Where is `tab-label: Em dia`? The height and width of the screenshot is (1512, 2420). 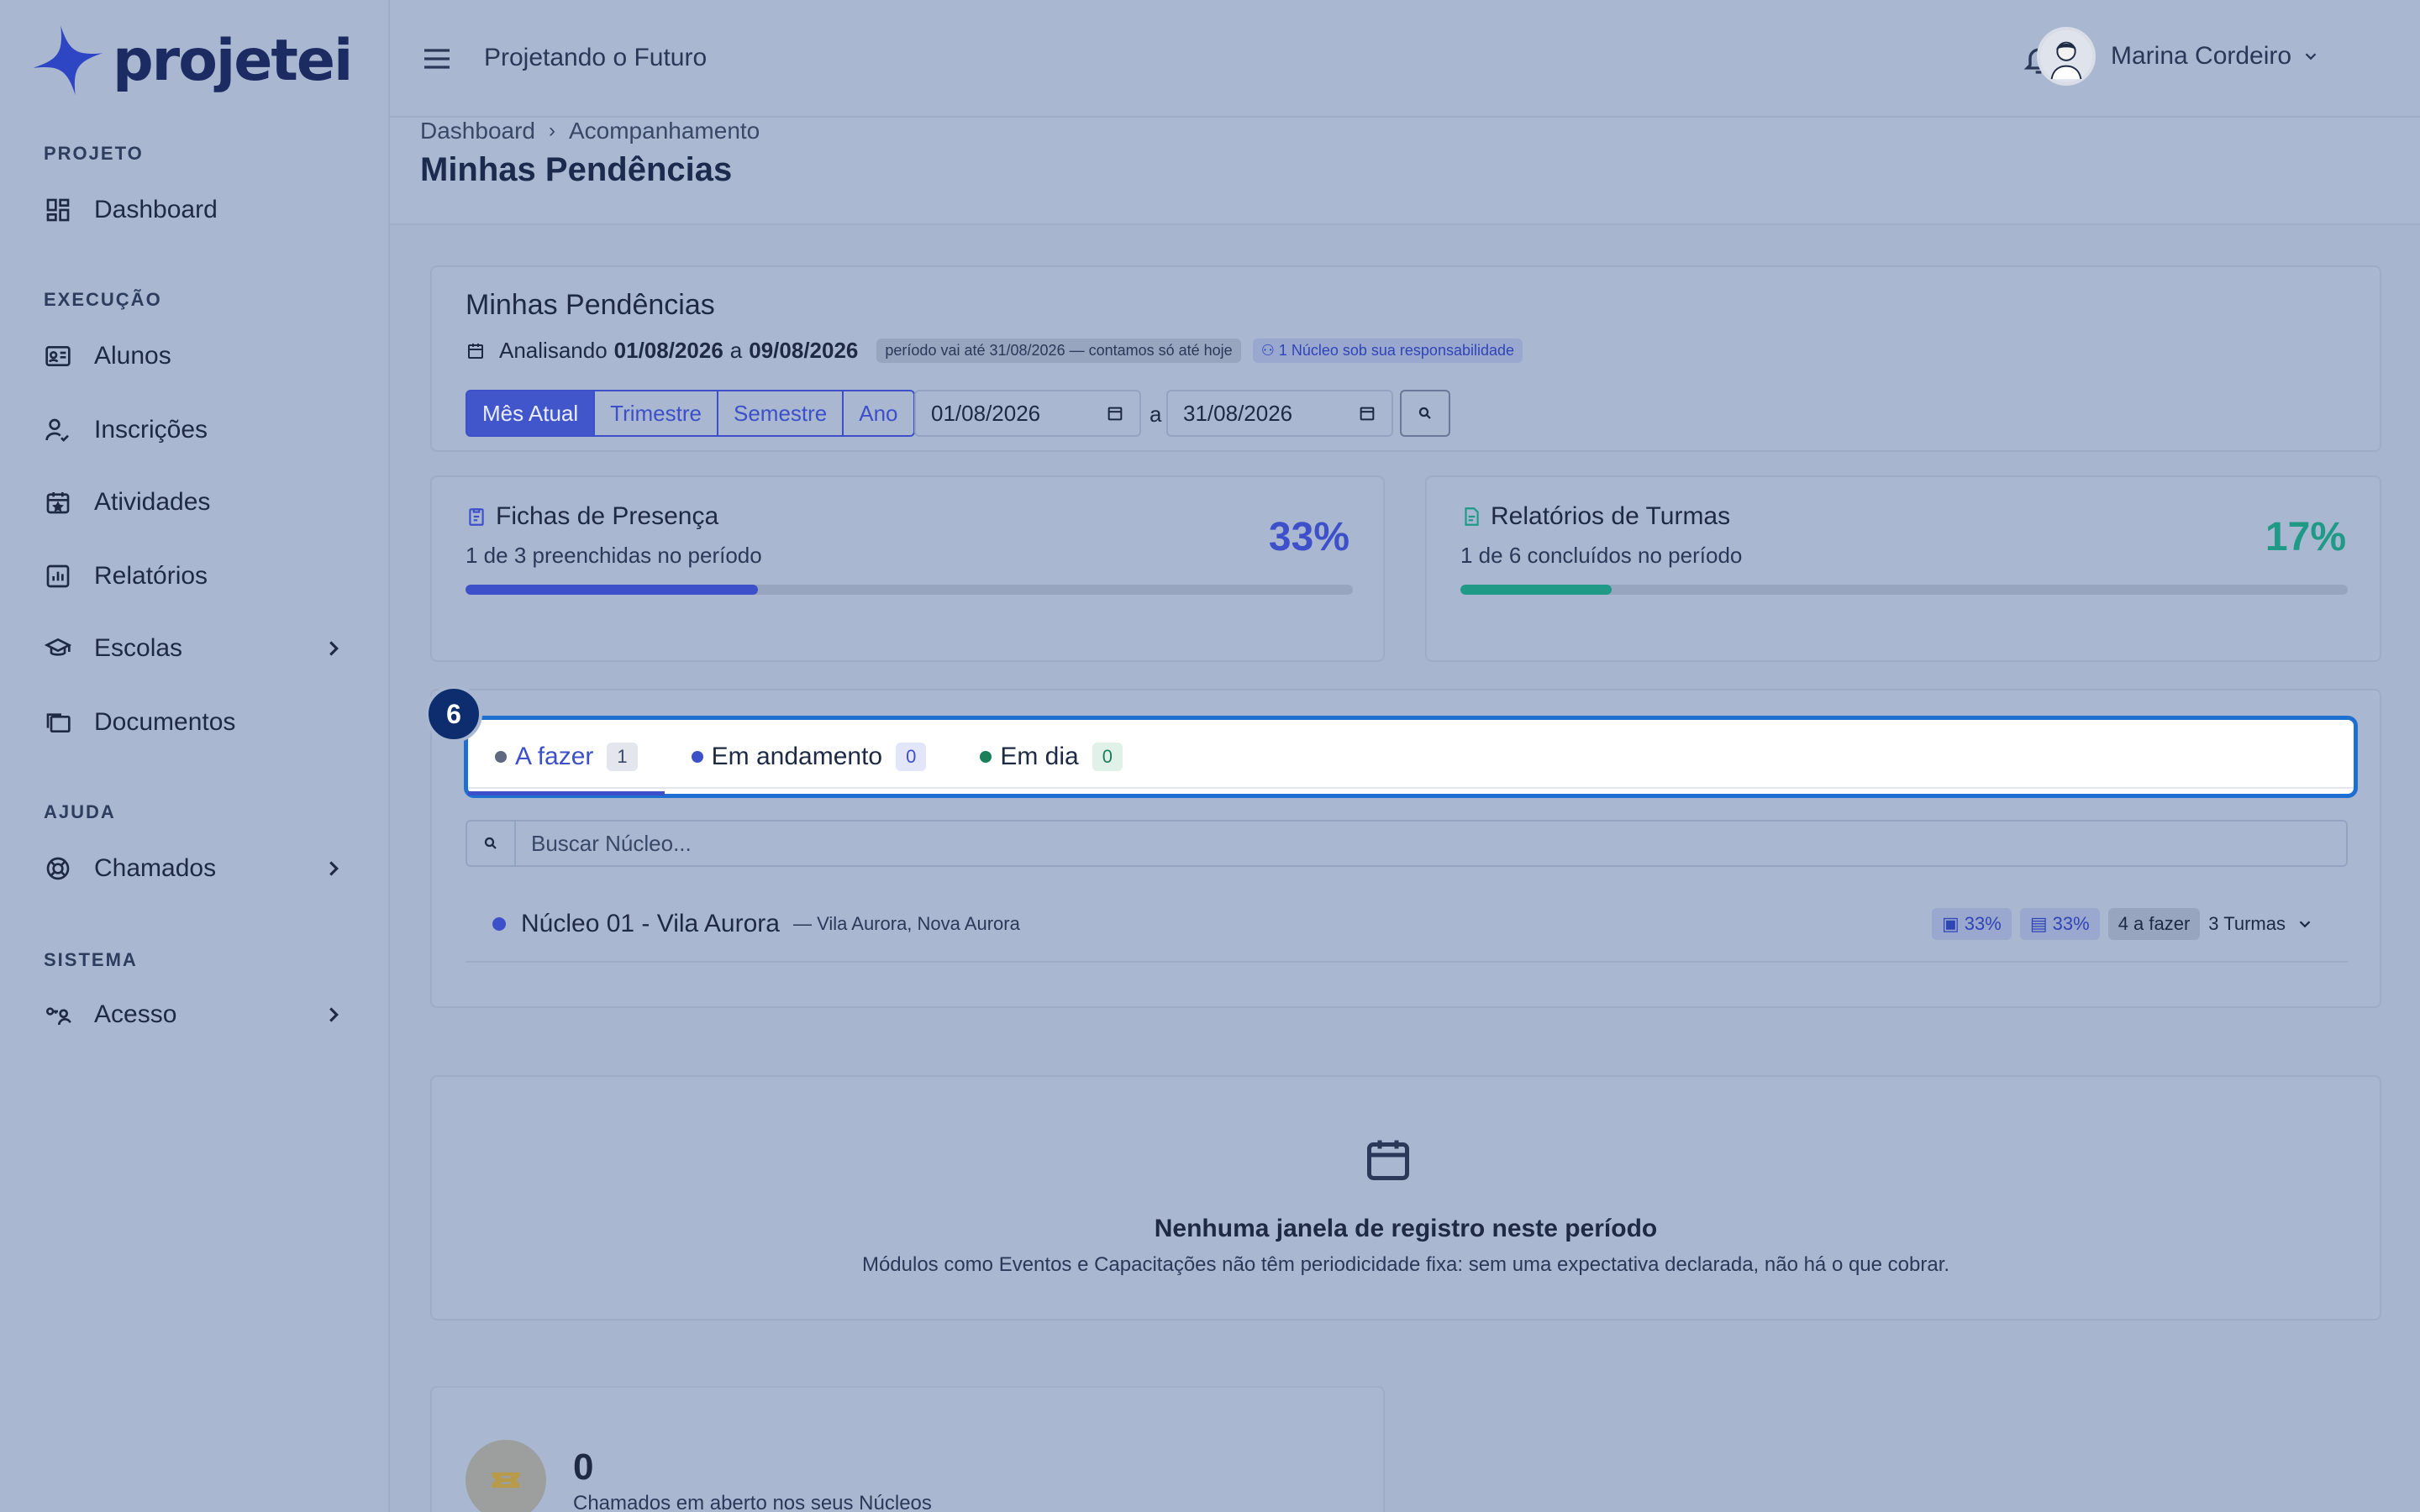
tab-label: Em dia is located at coordinates (1040, 756).